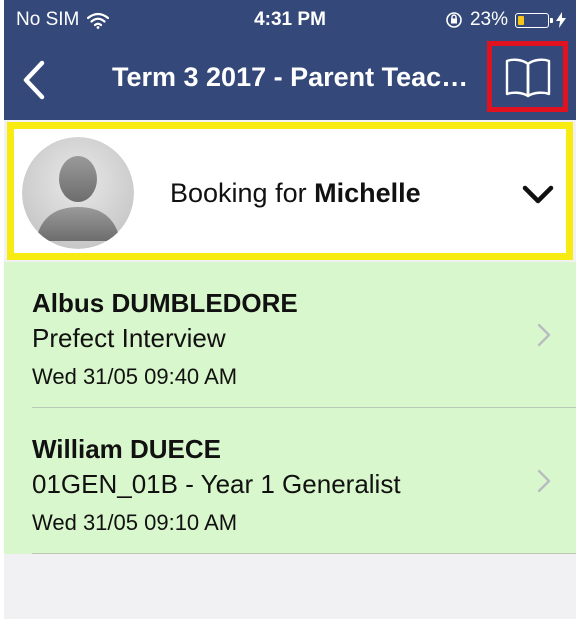 Image resolution: width=580 pixels, height=619 pixels. What do you see at coordinates (488, 19) in the screenshot?
I see `battery-percent: 23%` at bounding box center [488, 19].